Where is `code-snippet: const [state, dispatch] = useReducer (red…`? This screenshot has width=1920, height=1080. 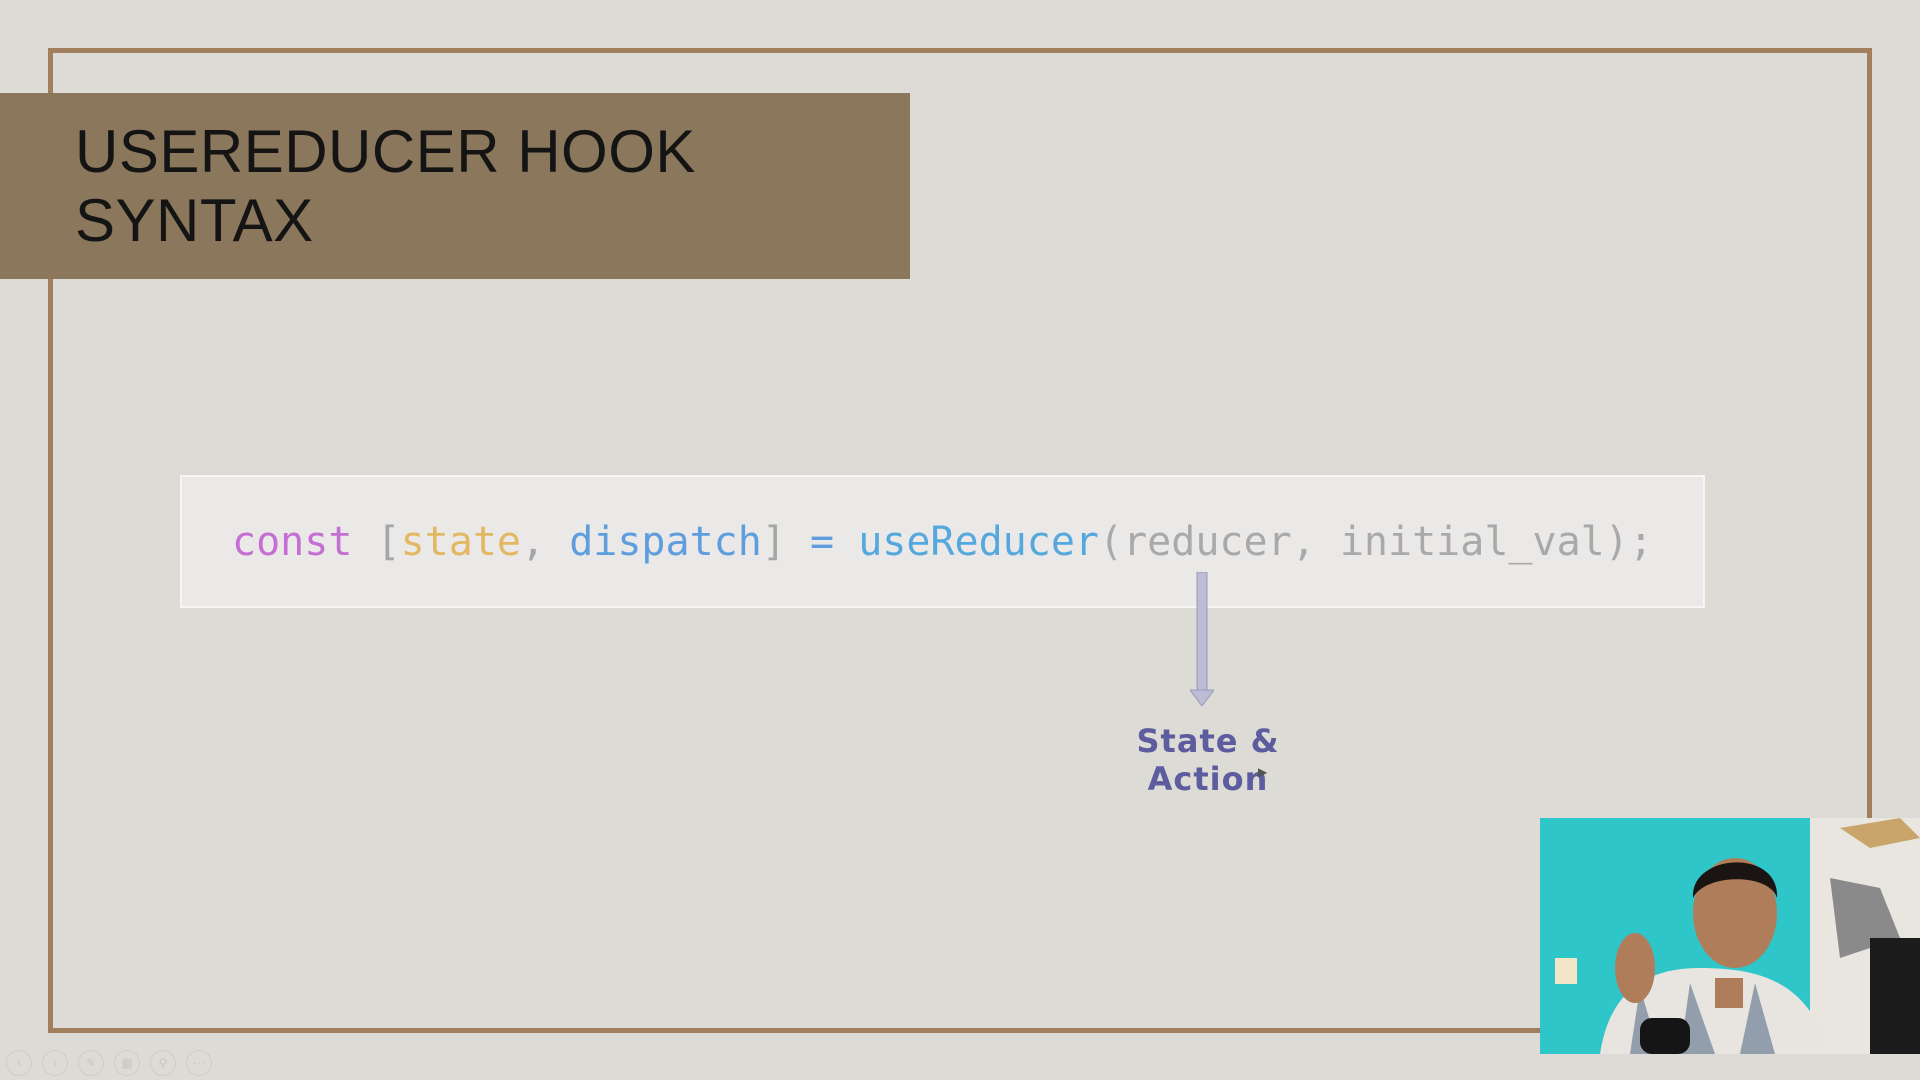 code-snippet: const [state, dispatch] = useReducer (red… is located at coordinates (942, 541).